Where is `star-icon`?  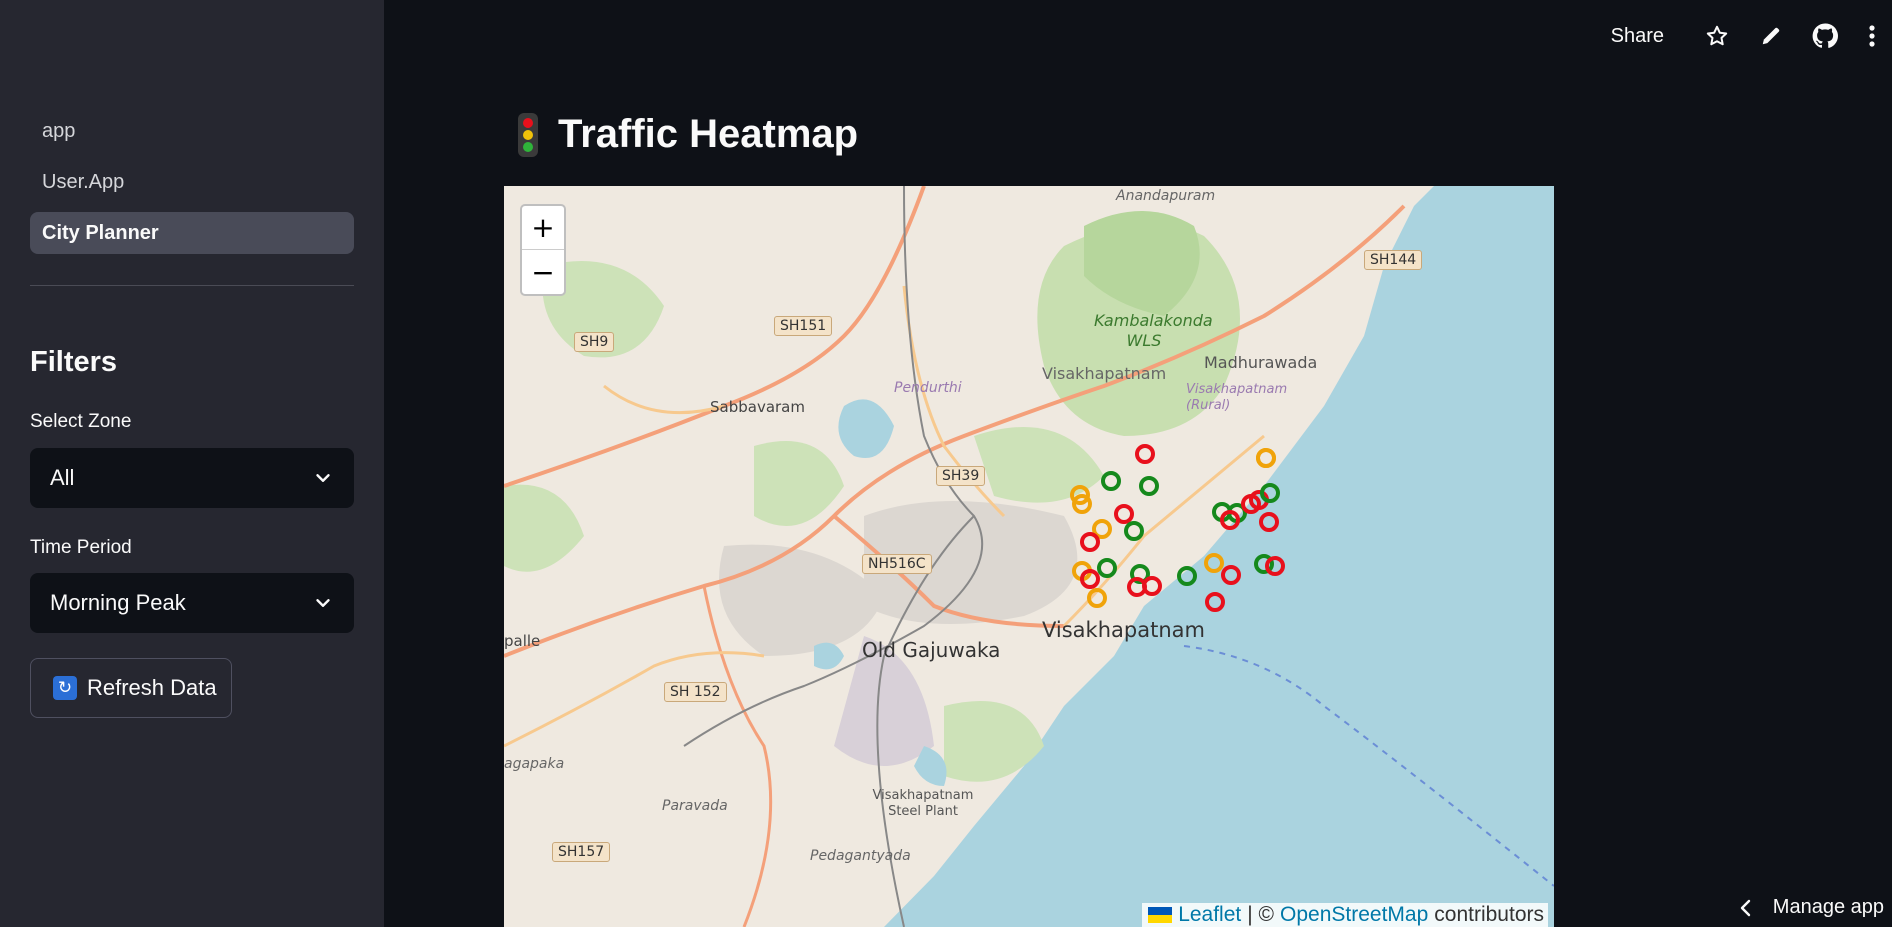 star-icon is located at coordinates (1717, 36).